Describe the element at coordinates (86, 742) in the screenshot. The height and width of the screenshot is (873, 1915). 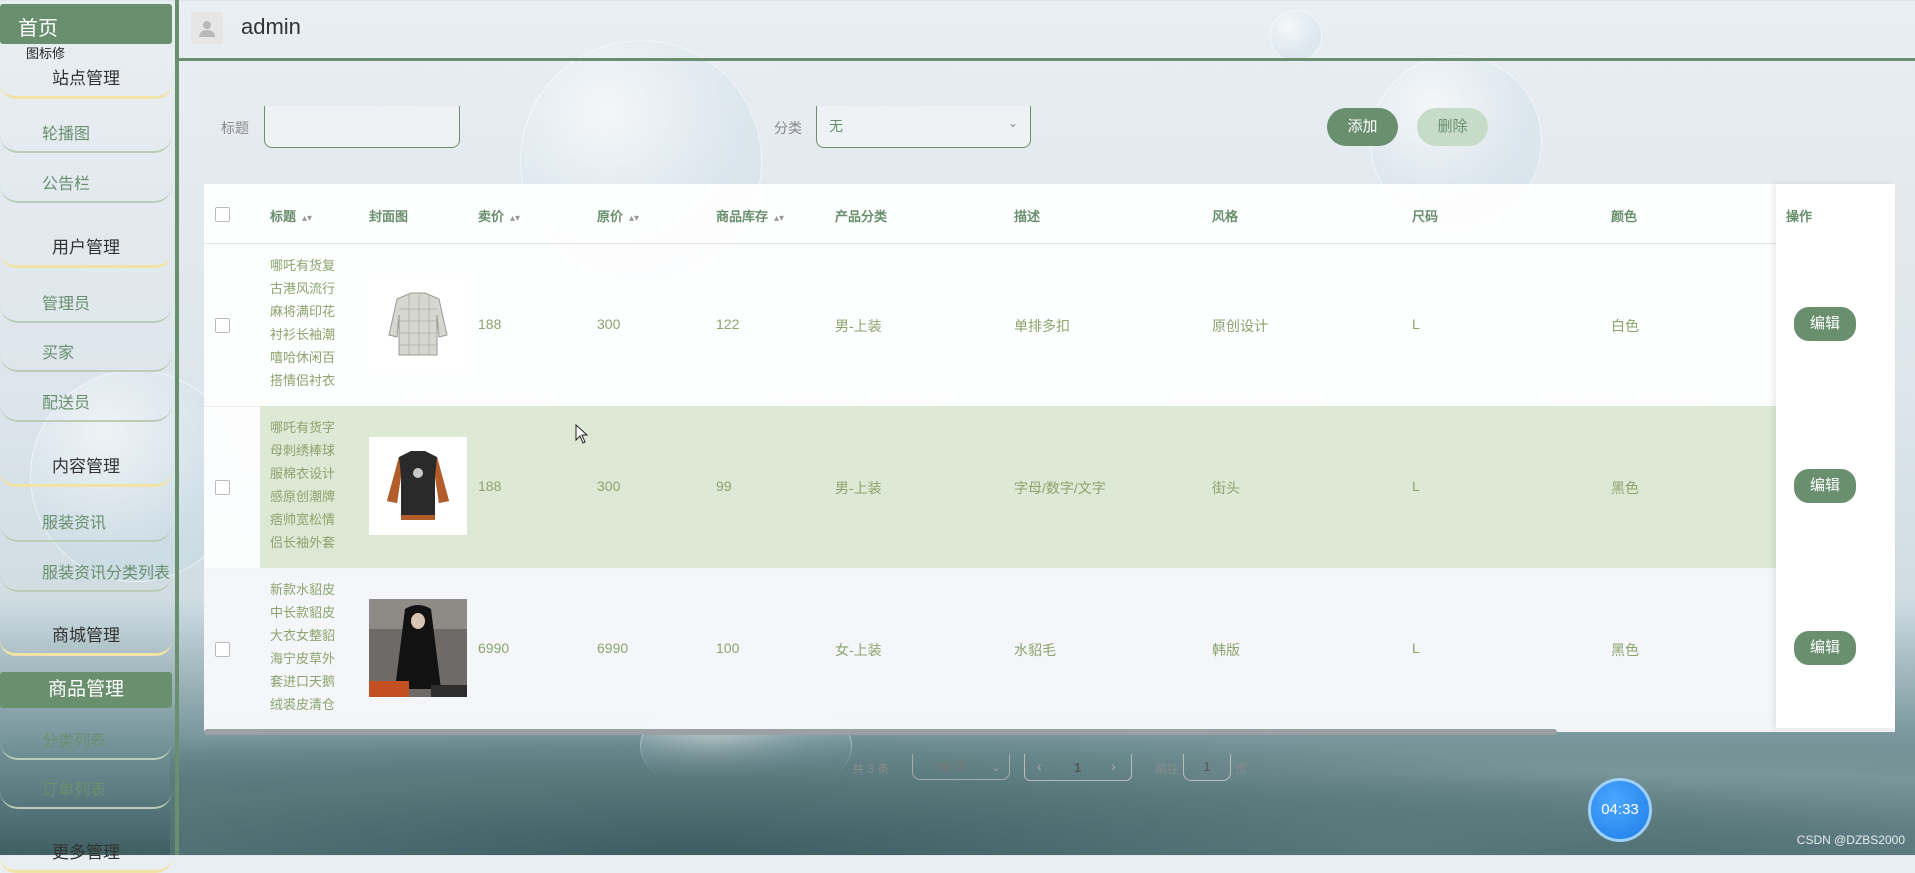
I see `sidebar-item-category-list: 分类列表` at that location.